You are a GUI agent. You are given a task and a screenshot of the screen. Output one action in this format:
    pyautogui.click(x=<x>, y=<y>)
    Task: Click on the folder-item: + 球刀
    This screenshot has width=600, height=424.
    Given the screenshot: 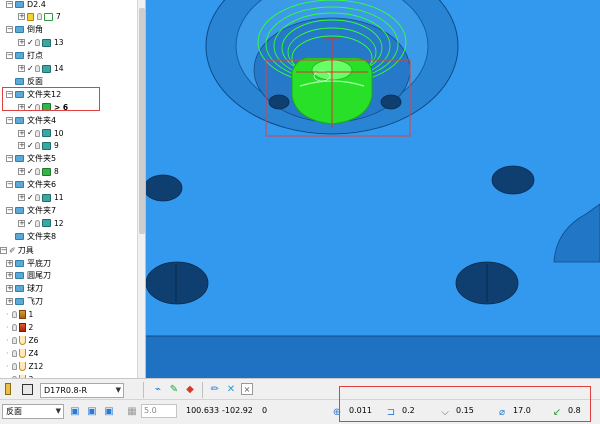 What is the action you would take?
    pyautogui.click(x=24, y=289)
    